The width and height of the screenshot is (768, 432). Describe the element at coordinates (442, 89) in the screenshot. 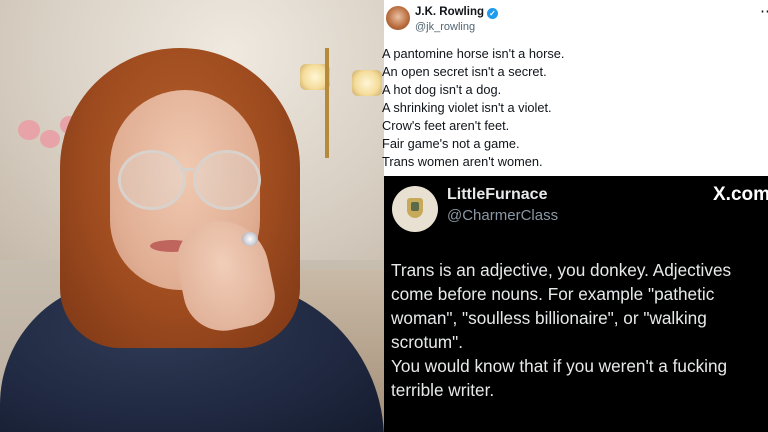

I see `tweet-line: A hot dog isn't a dog.` at that location.